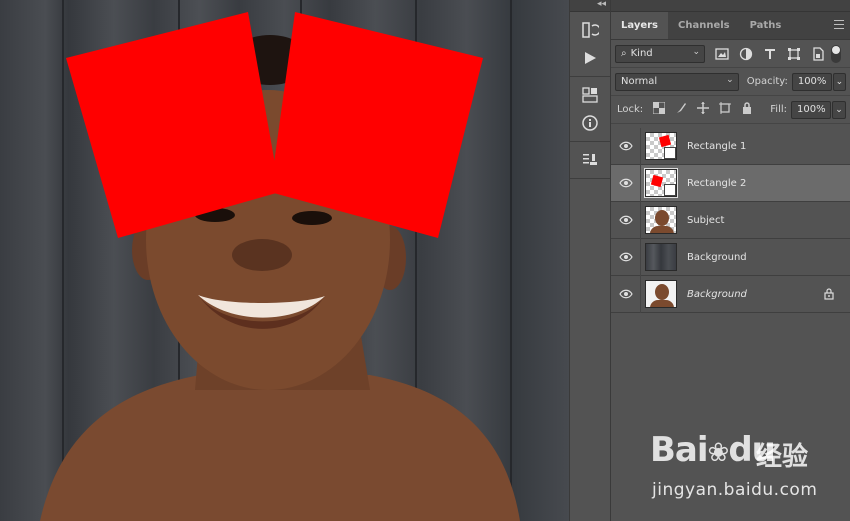  What do you see at coordinates (677, 81) in the screenshot?
I see `blend-mode-select: Normal ⌄` at bounding box center [677, 81].